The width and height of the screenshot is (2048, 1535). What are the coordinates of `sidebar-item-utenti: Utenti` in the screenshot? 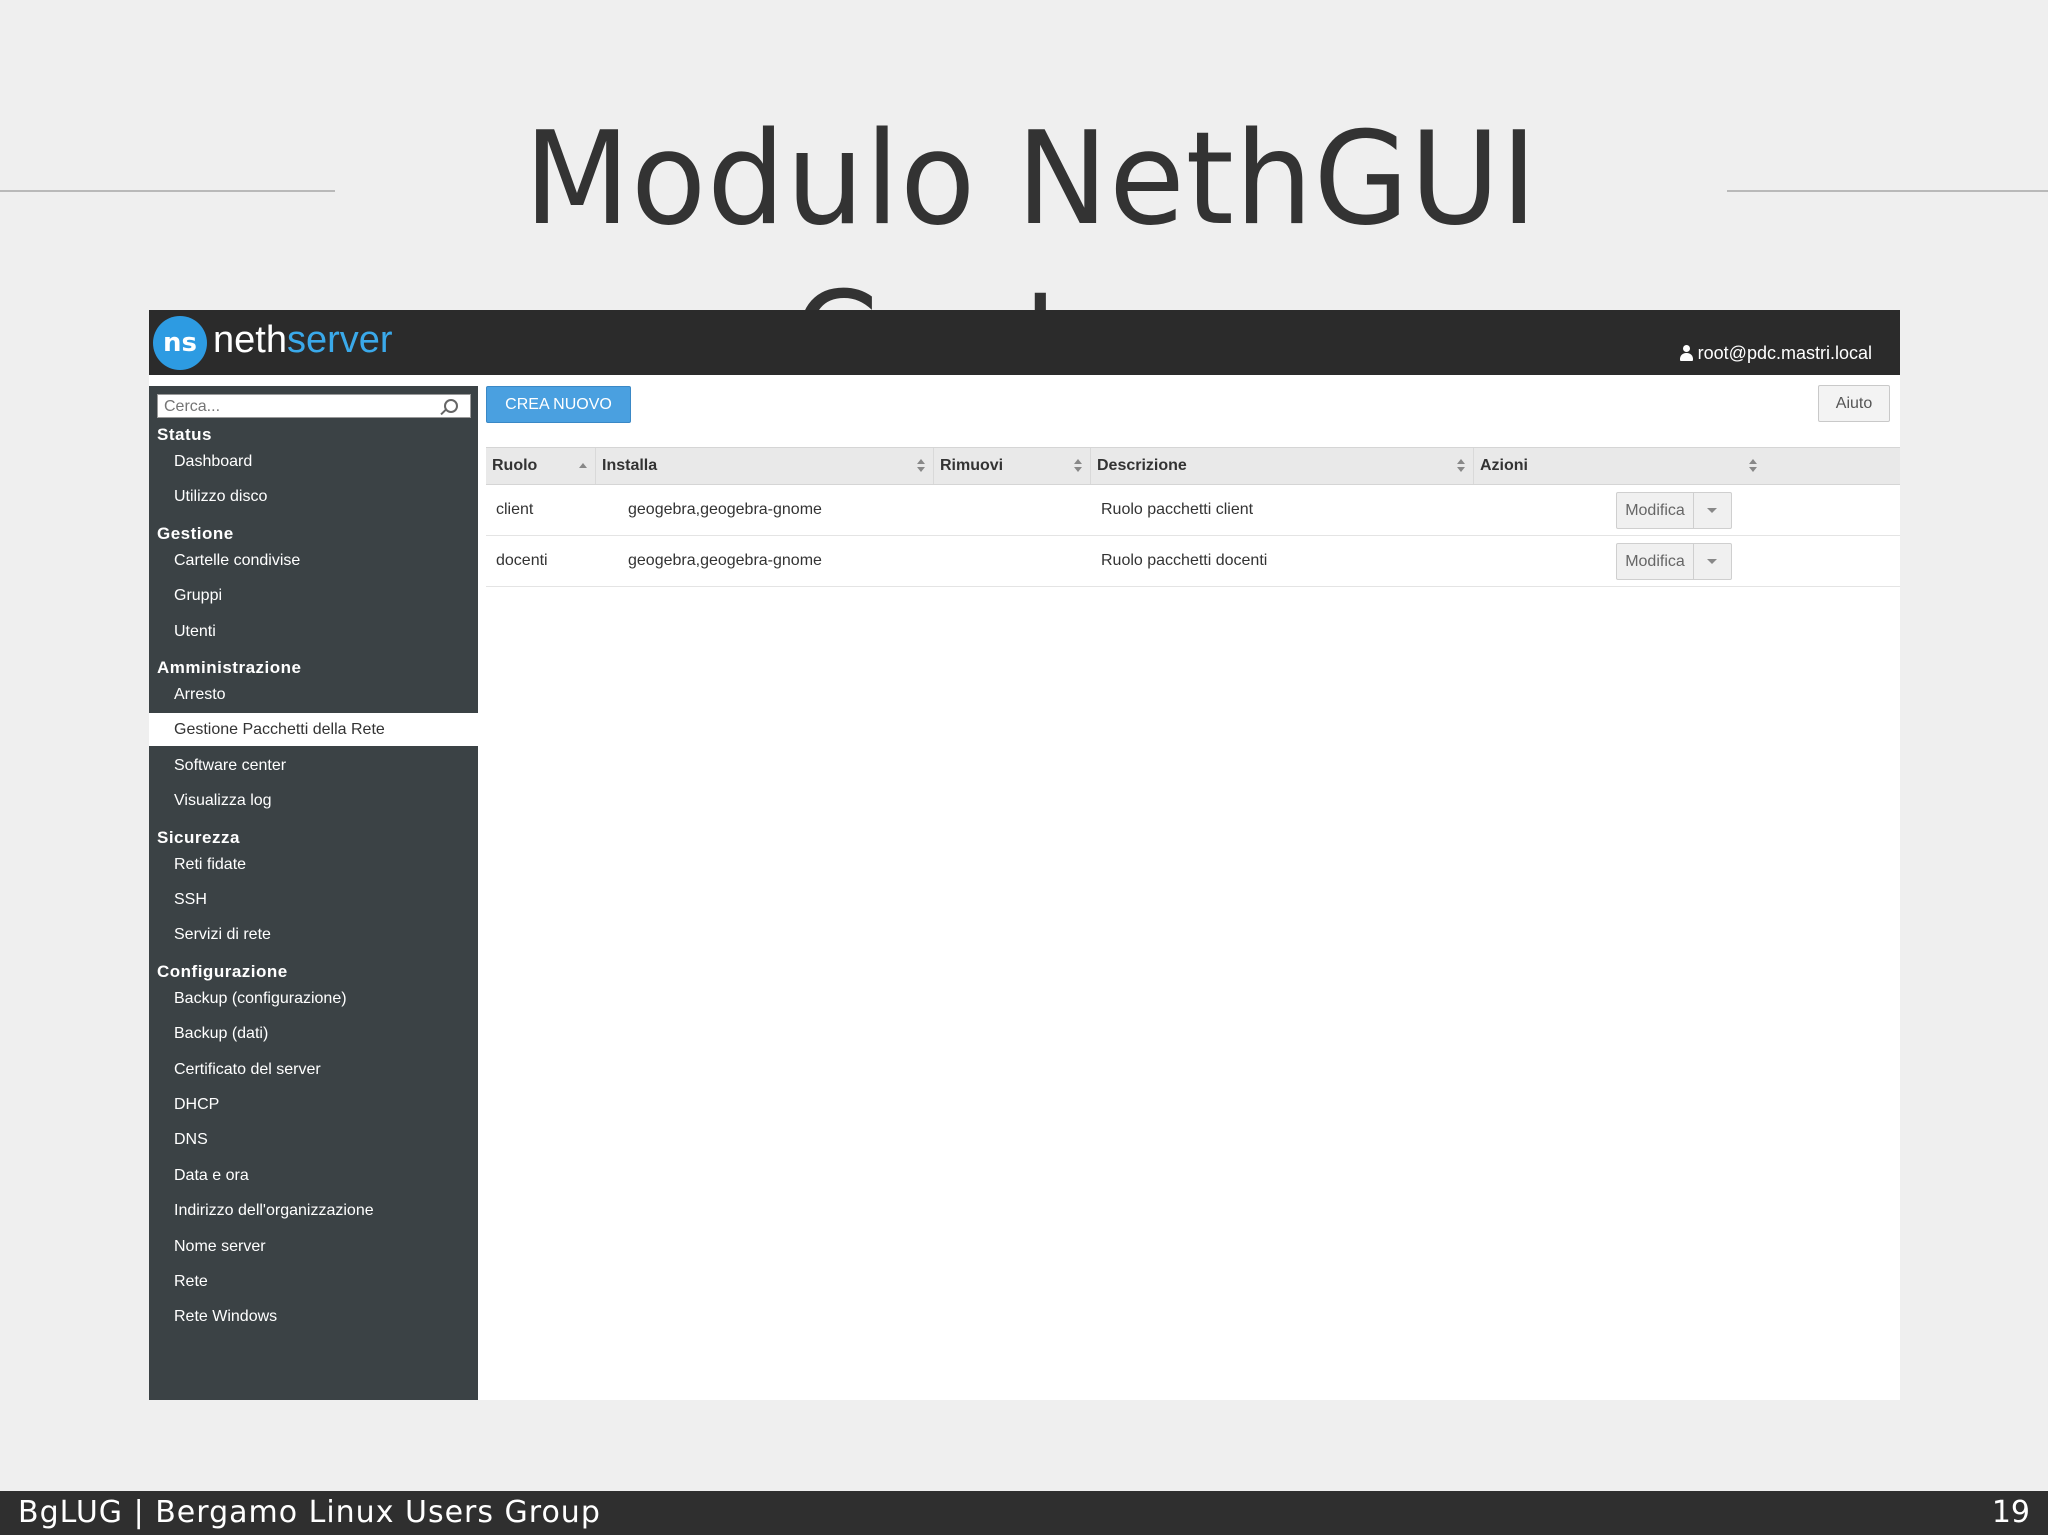 It's located at (313, 631).